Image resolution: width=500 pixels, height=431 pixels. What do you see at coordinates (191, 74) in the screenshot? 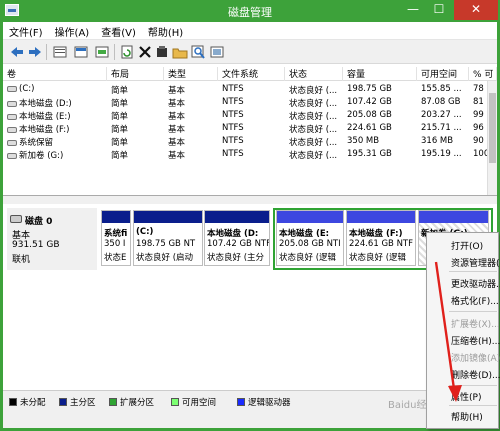
I see `col-type: 类型` at bounding box center [191, 74].